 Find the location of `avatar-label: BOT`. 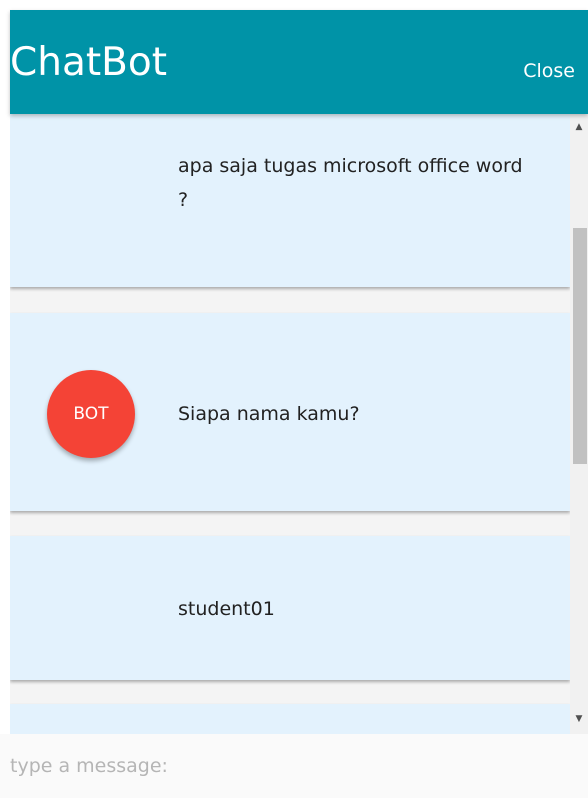

avatar-label: BOT is located at coordinates (91, 414).